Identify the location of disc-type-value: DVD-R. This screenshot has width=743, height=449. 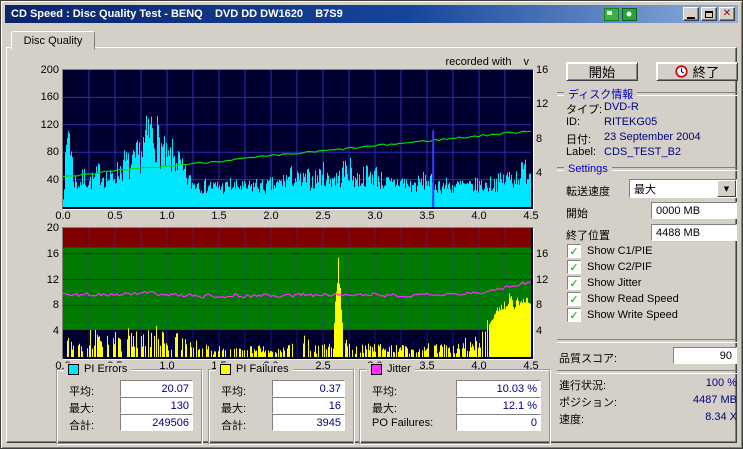
(621, 107).